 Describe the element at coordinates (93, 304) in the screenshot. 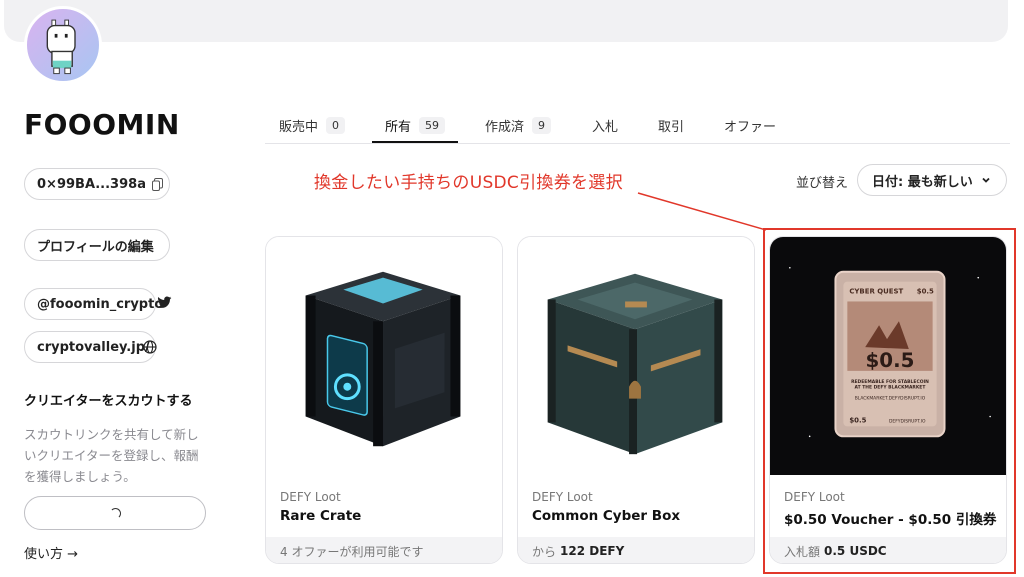

I see `twitter-link: @fooomin_crypto` at that location.